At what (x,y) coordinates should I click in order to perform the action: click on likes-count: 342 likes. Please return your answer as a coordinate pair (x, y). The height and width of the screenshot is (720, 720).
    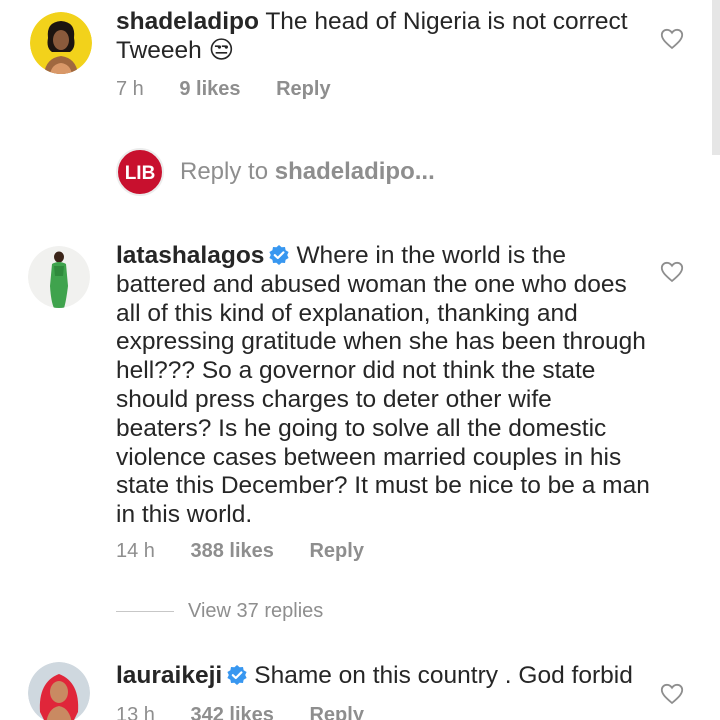
    Looking at the image, I should click on (232, 712).